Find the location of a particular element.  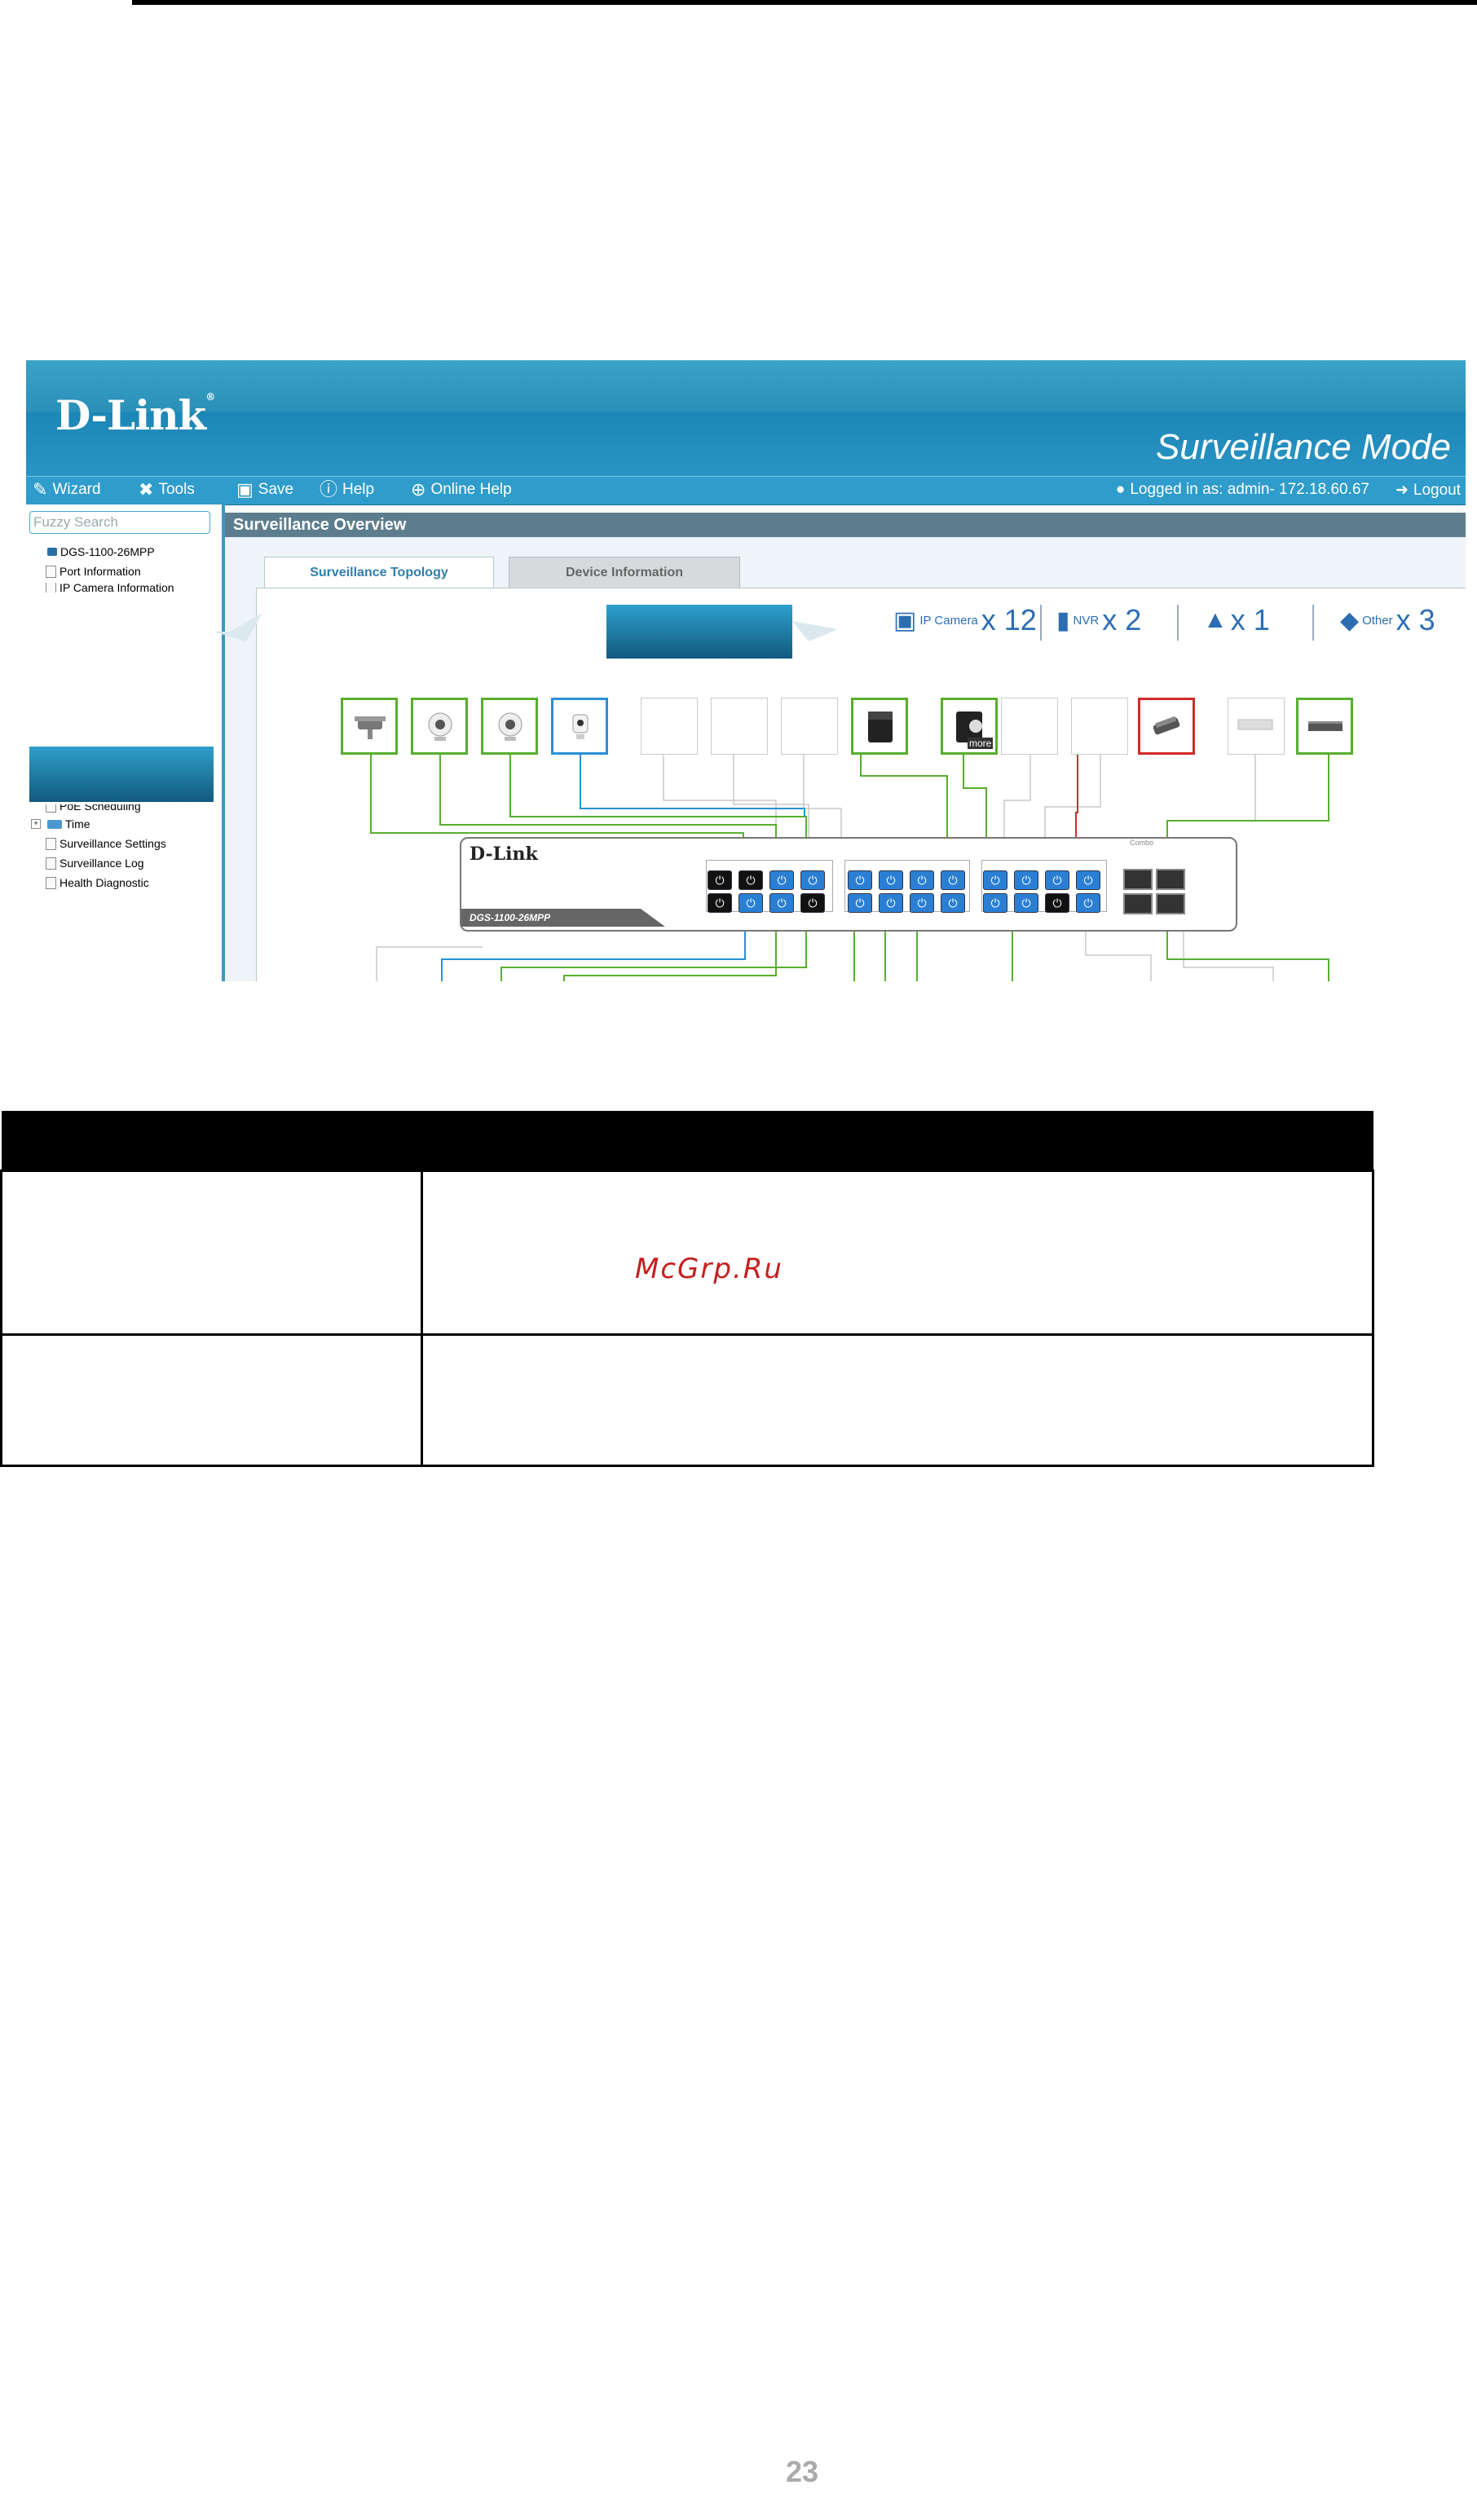

mini-camera-icon is located at coordinates (580, 726).